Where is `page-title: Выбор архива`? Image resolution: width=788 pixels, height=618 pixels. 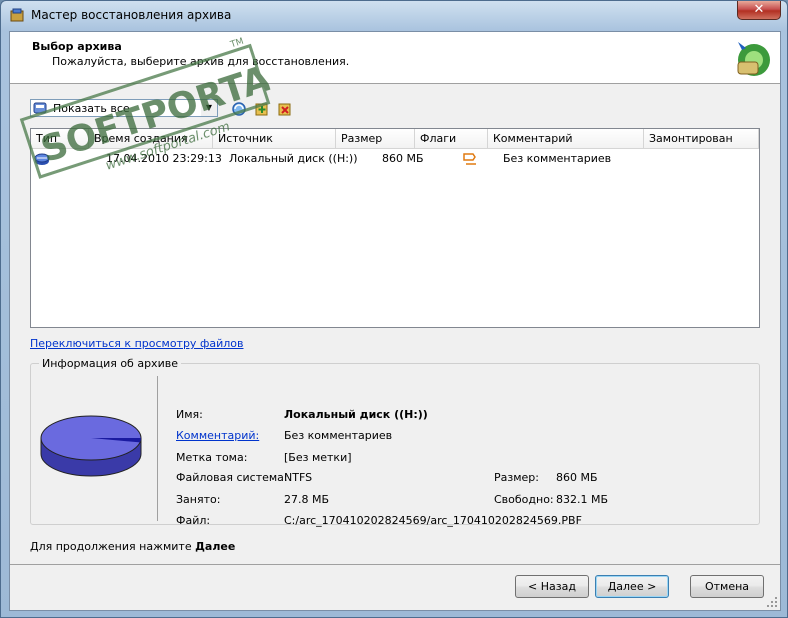
page-title: Выбор архива is located at coordinates (77, 46).